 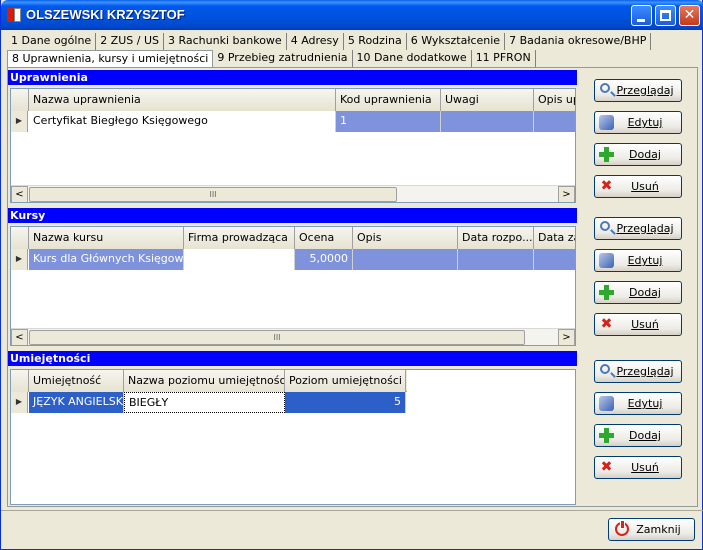 What do you see at coordinates (638, 403) in the screenshot?
I see `umiejetnosci-edit-button: Edytuj` at bounding box center [638, 403].